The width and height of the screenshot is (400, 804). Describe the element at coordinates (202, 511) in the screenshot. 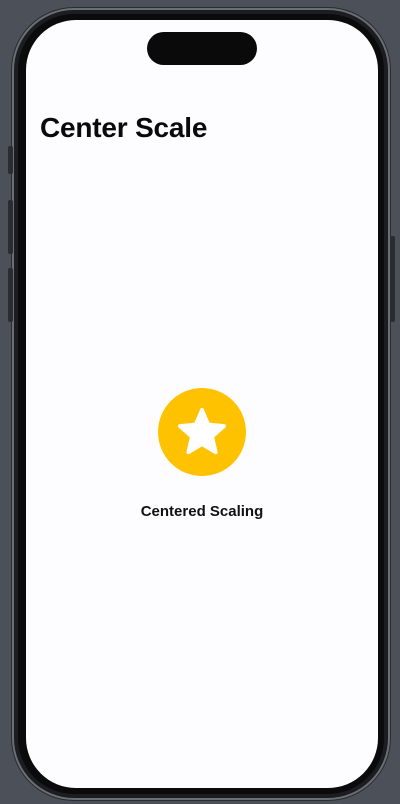

I see `caption-label: Centered Scaling` at that location.